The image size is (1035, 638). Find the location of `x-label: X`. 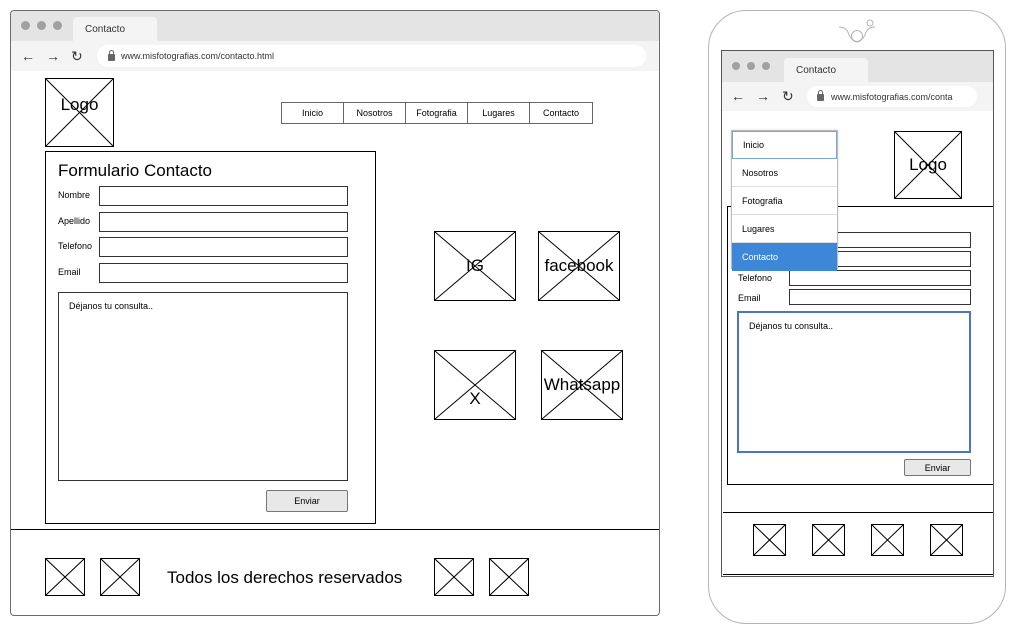

x-label: X is located at coordinates (475, 398).